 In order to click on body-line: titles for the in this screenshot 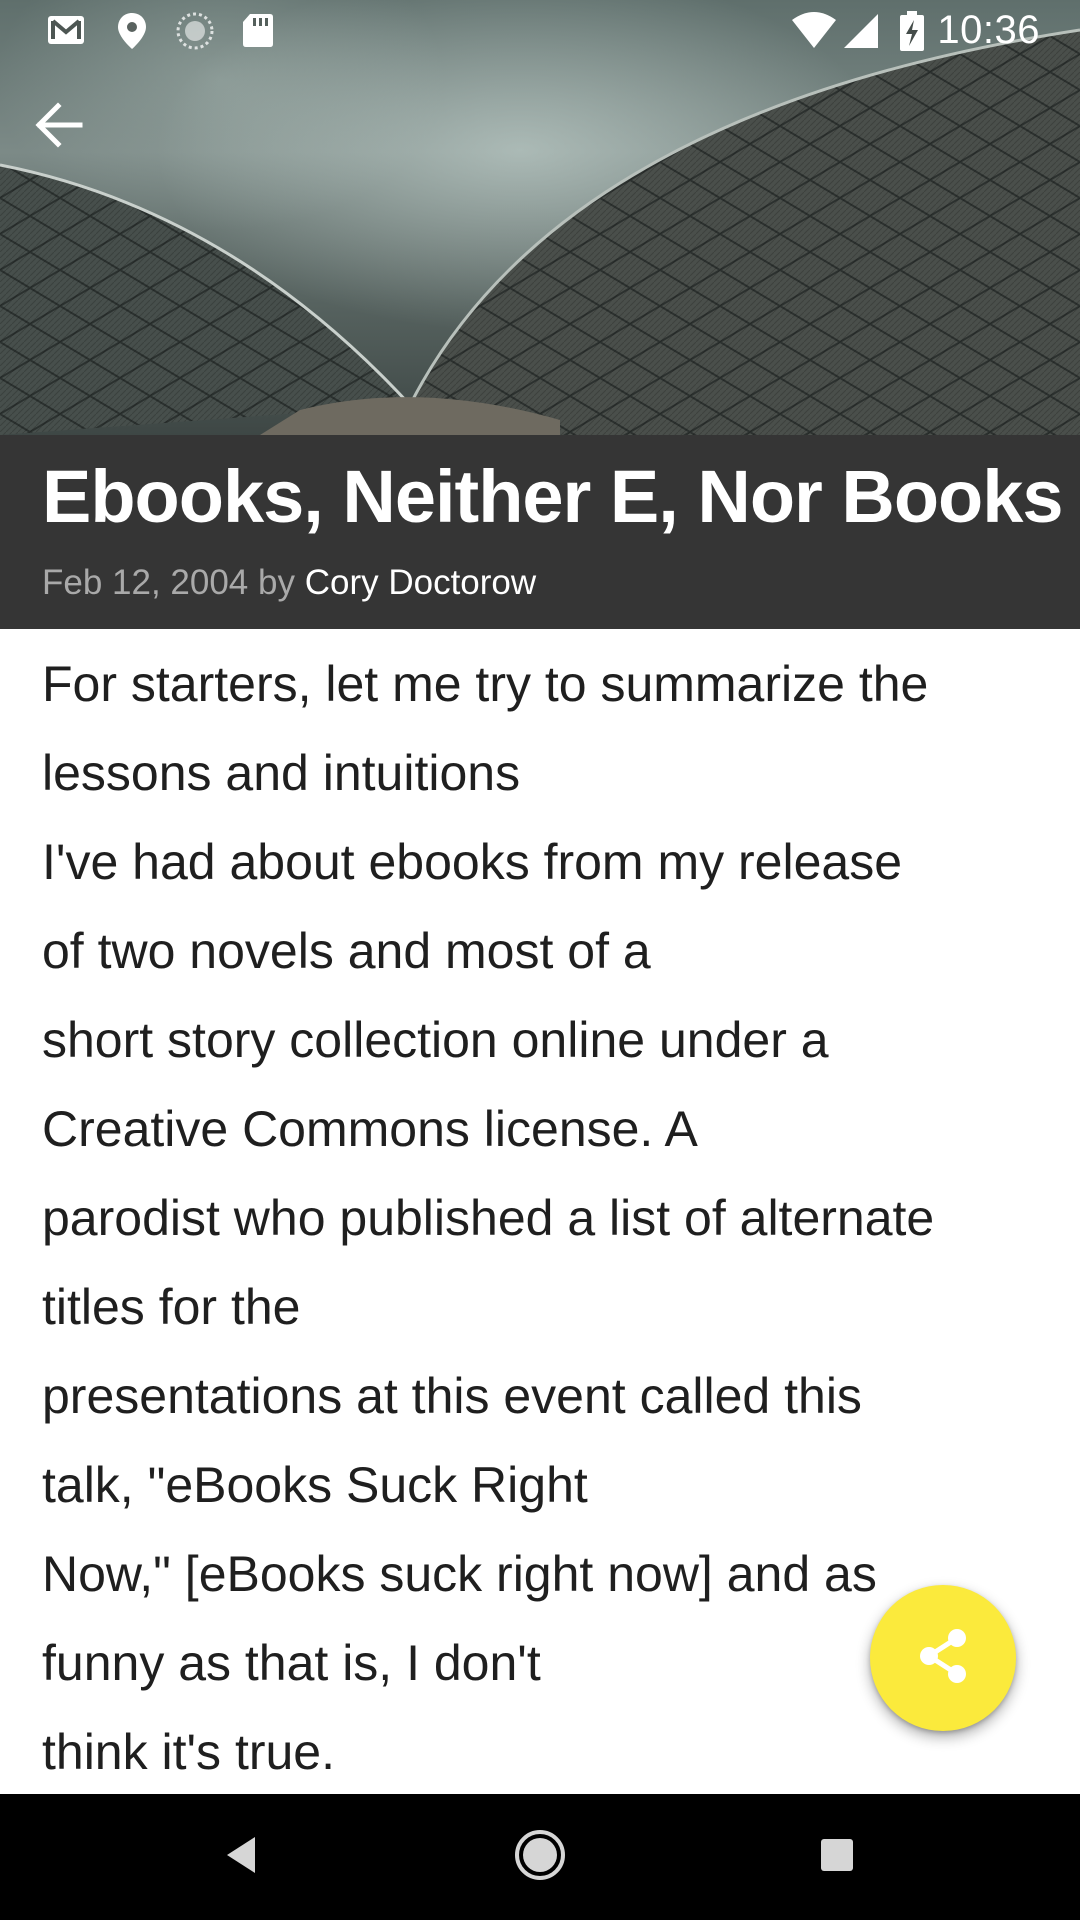, I will do `click(171, 1307)`.